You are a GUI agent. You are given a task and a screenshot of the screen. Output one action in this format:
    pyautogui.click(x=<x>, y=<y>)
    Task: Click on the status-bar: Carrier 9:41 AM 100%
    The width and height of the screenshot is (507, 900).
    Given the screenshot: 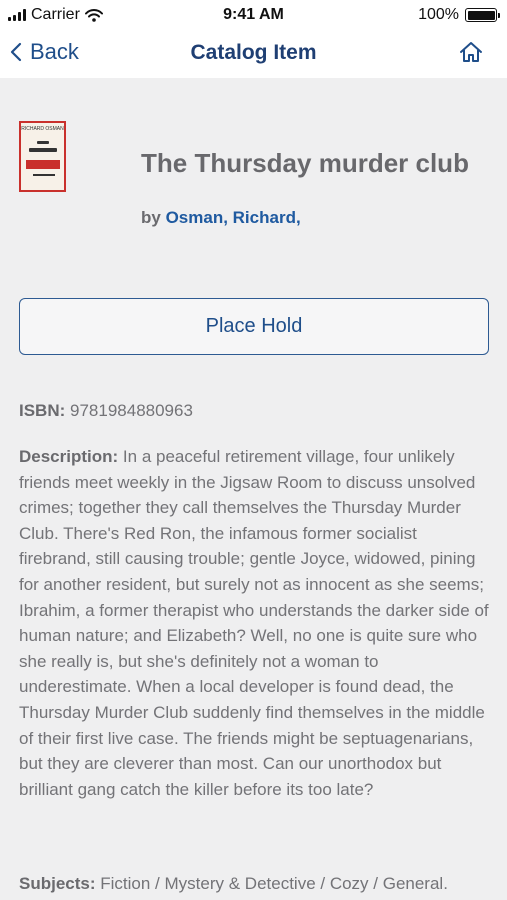 What is the action you would take?
    pyautogui.click(x=253, y=15)
    